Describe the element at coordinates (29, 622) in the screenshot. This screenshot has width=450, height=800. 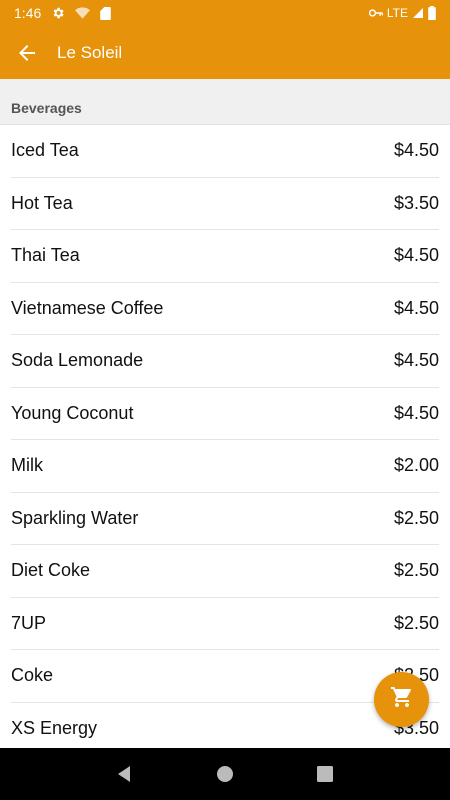
I see `item-name: 7UP` at that location.